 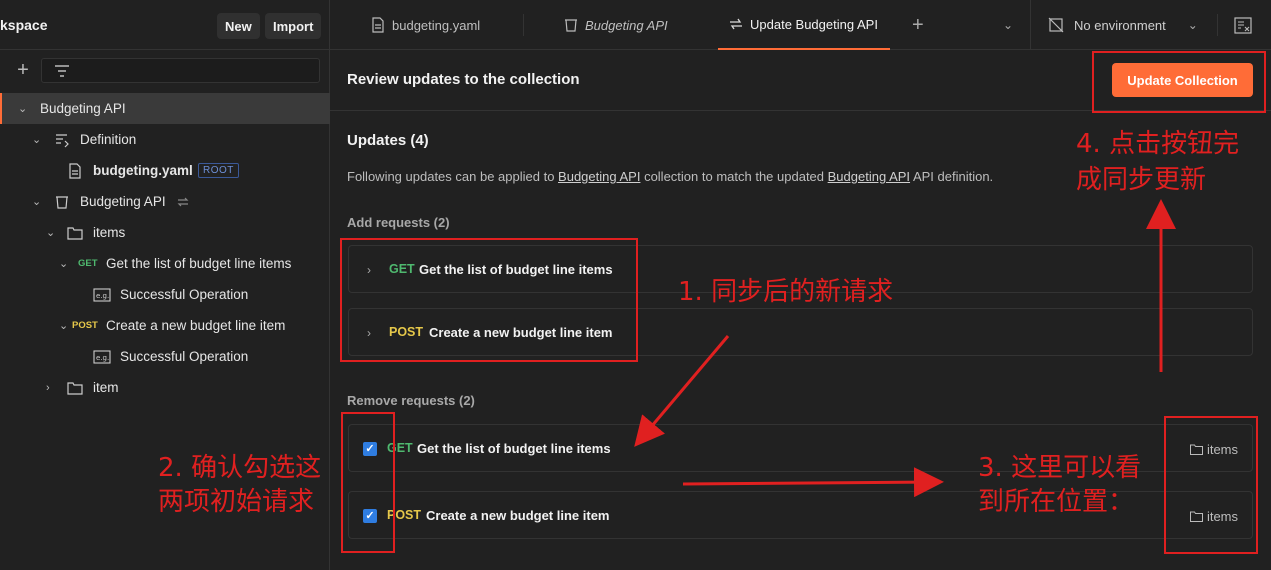 I want to click on tree-label: items, so click(x=109, y=232).